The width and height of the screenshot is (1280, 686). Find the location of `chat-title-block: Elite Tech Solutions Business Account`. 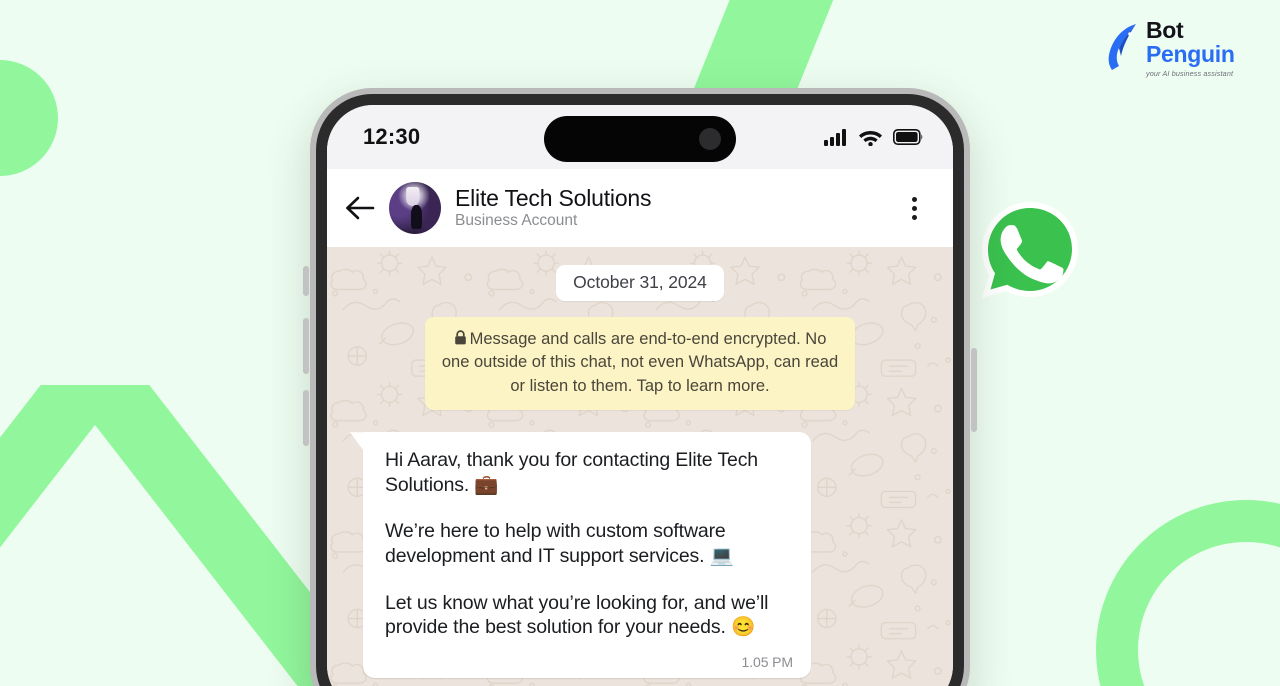

chat-title-block: Elite Tech Solutions Business Account is located at coordinates (553, 207).